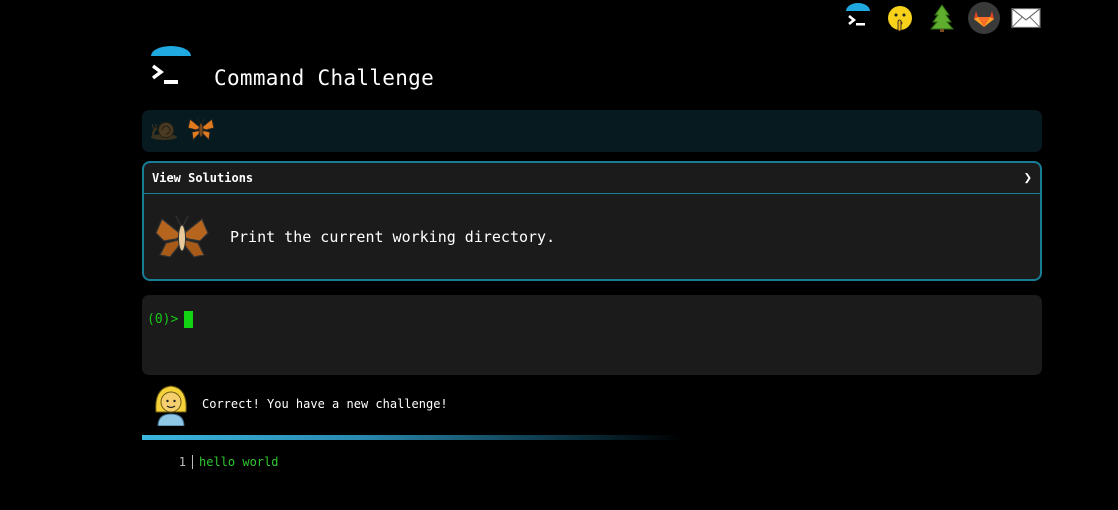 This screenshot has width=1118, height=510. Describe the element at coordinates (592, 131) in the screenshot. I see `level-bar` at that location.